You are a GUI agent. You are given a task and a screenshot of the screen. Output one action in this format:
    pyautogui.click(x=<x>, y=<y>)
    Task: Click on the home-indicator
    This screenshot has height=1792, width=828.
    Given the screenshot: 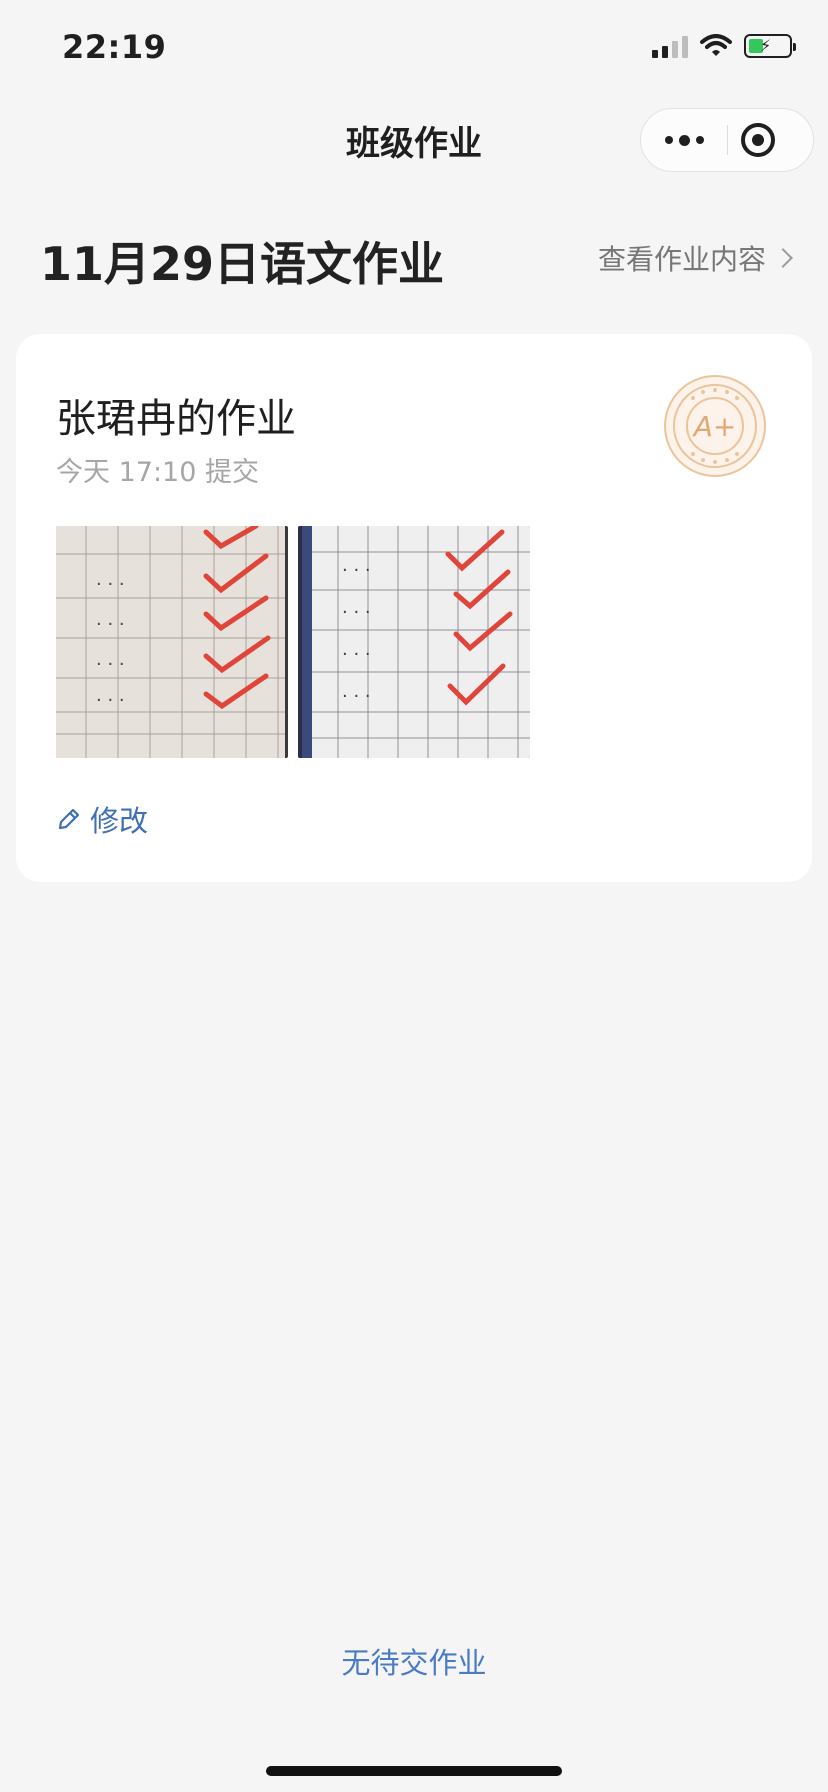 What is the action you would take?
    pyautogui.click(x=414, y=1771)
    